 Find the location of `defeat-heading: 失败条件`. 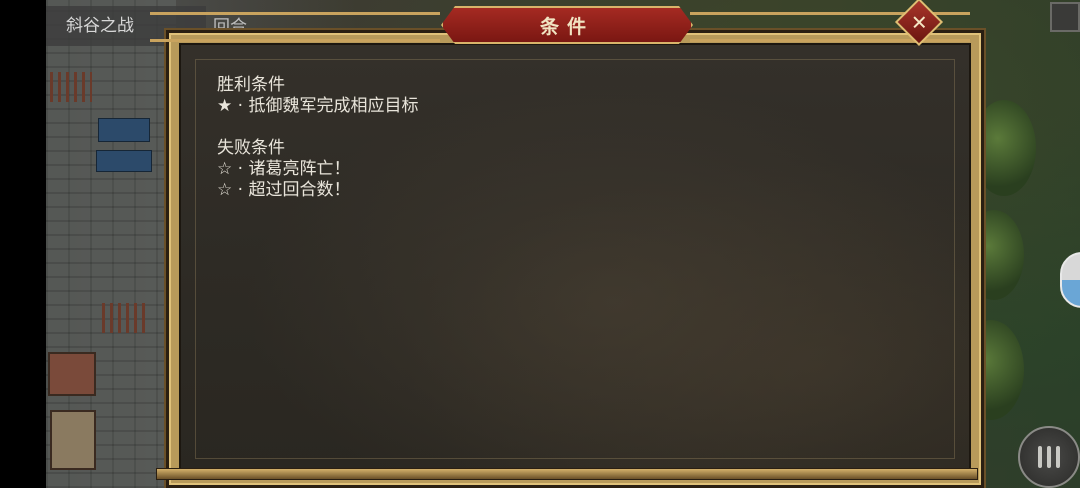

defeat-heading: 失败条件 is located at coordinates (251, 148).